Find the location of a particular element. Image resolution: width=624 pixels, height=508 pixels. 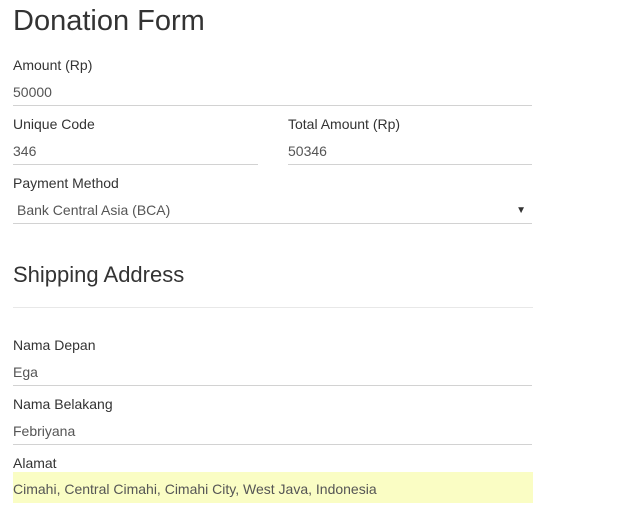

section-divider is located at coordinates (273, 307).